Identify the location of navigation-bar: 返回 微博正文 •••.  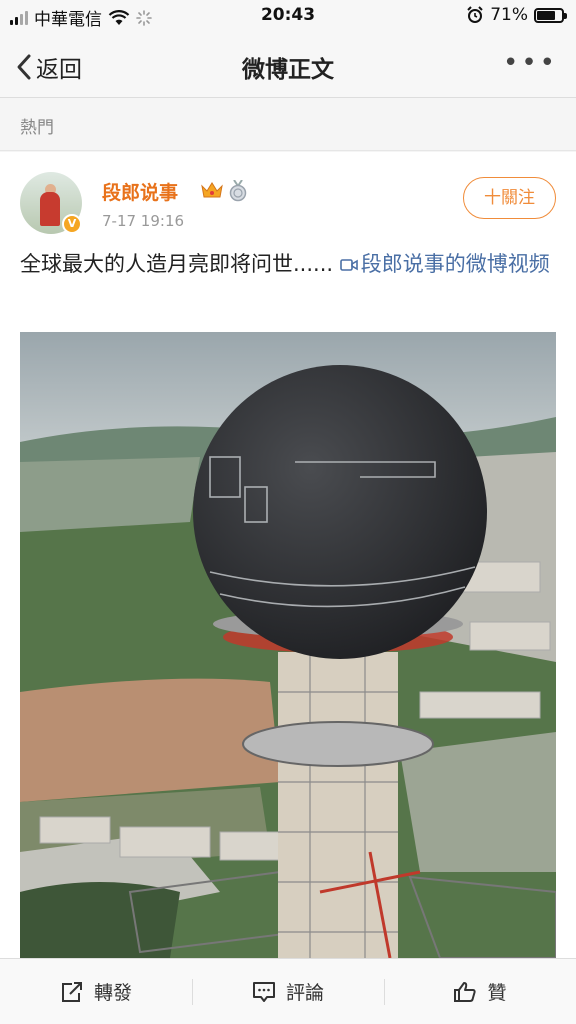
(288, 65).